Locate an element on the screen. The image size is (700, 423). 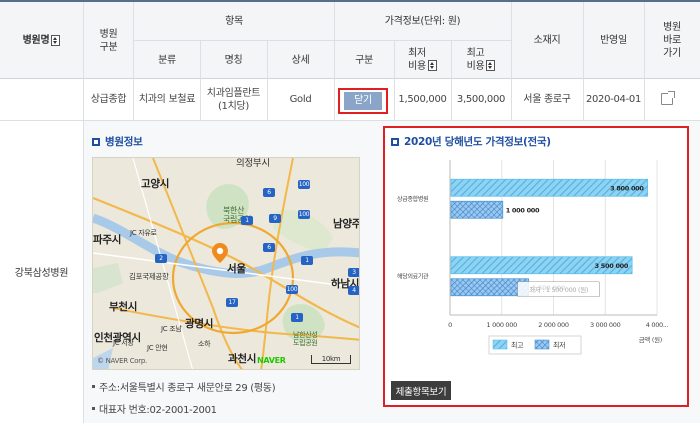
map-label: JC 서창 is located at coordinates (123, 343).